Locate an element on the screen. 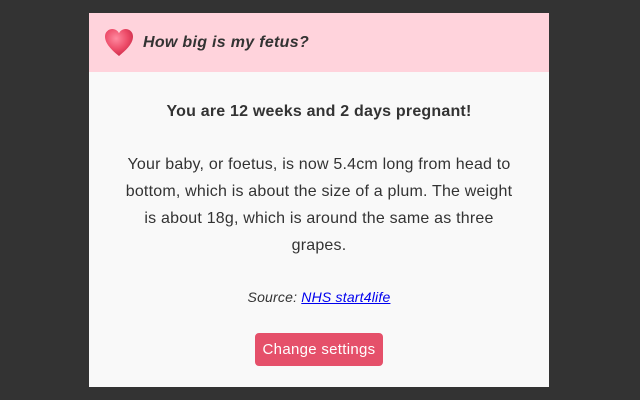  pregnancy-status-heading: You are 12 weeks and 2 days pregnant! is located at coordinates (319, 111).